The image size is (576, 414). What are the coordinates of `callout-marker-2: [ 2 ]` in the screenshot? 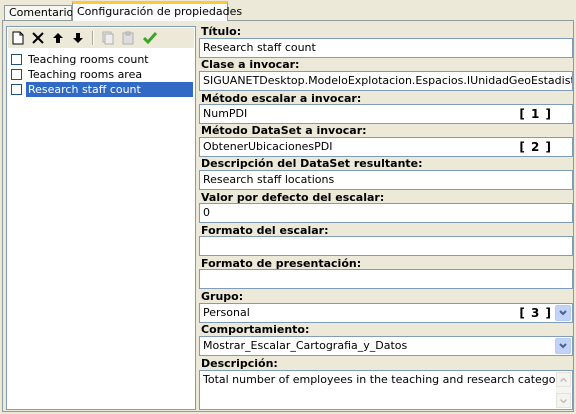 It's located at (535, 147).